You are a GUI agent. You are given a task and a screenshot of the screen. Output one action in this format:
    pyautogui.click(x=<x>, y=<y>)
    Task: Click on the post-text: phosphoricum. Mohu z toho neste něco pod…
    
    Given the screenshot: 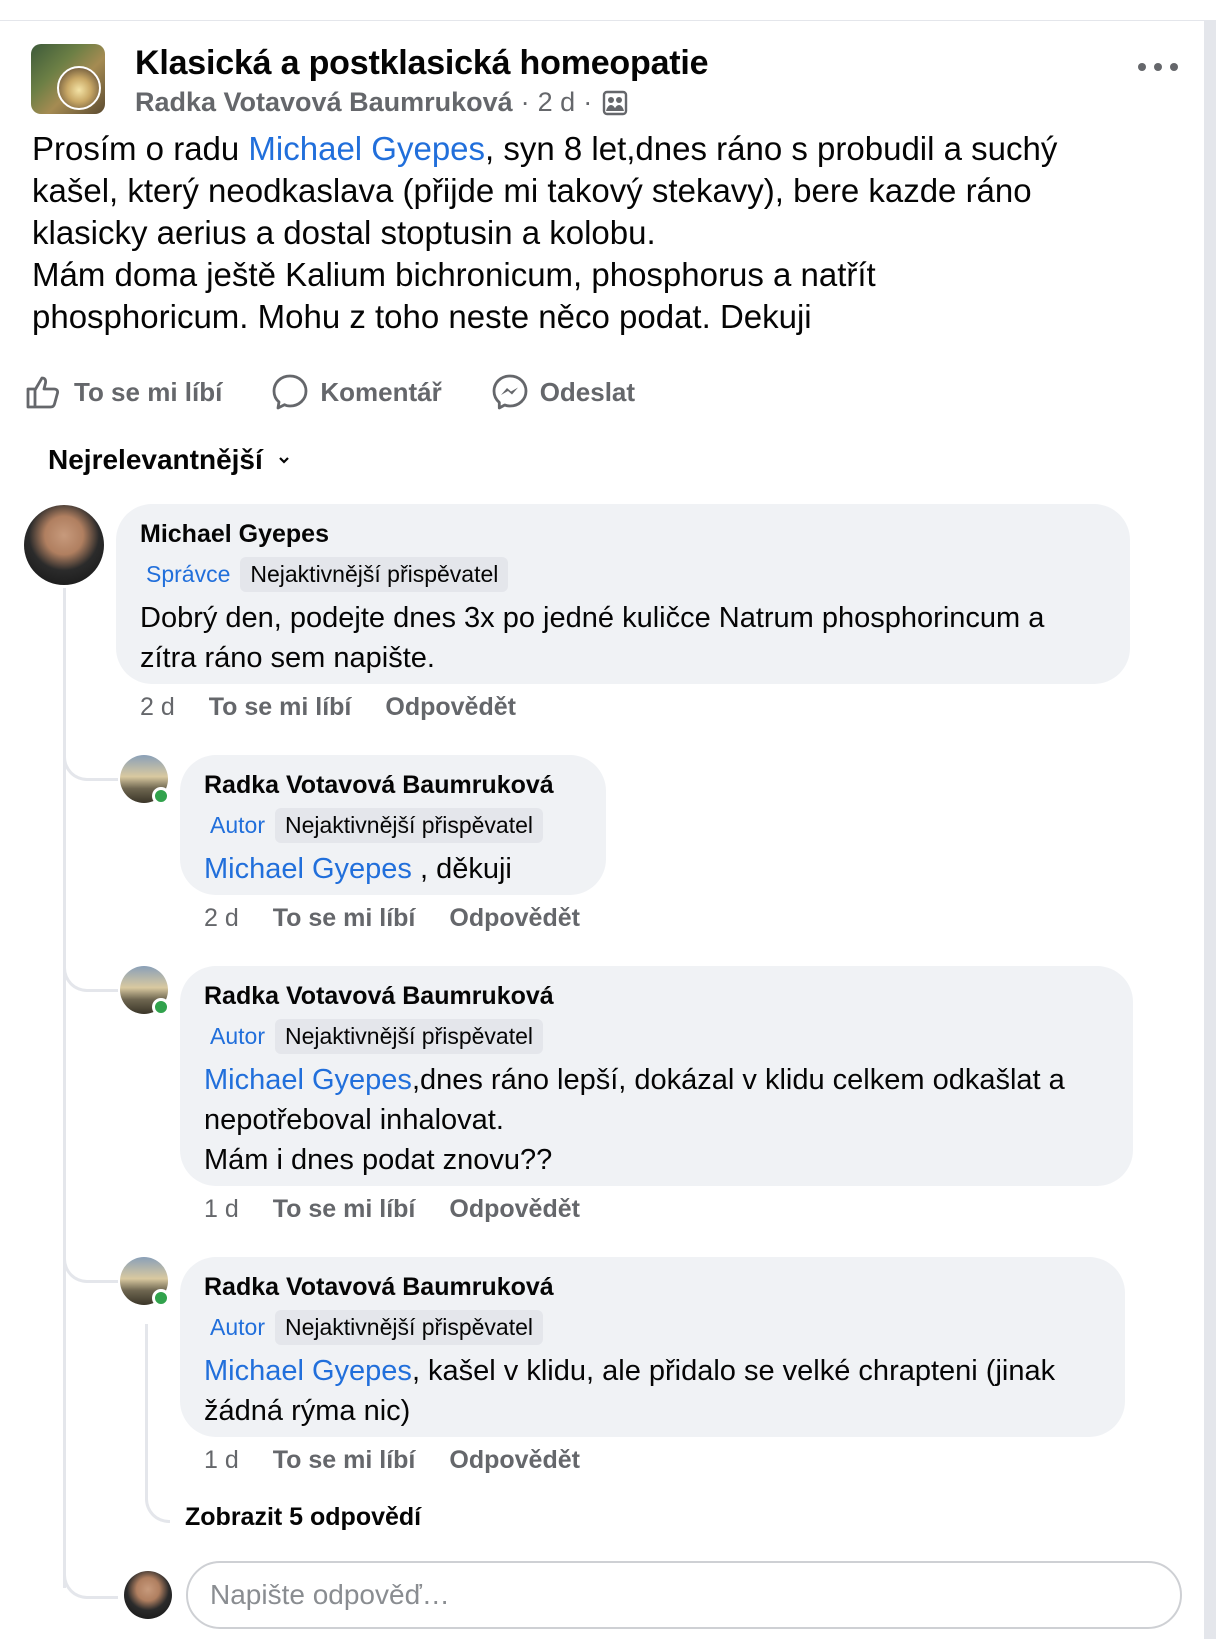 What is the action you would take?
    pyautogui.click(x=422, y=316)
    